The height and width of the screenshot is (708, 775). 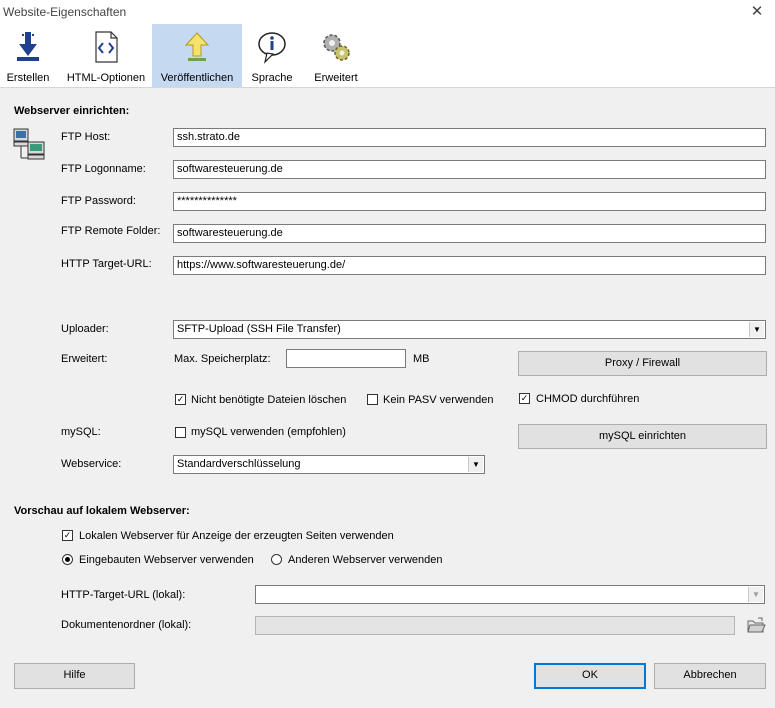 I want to click on tab-label: HTML-Optionen, so click(x=106, y=78).